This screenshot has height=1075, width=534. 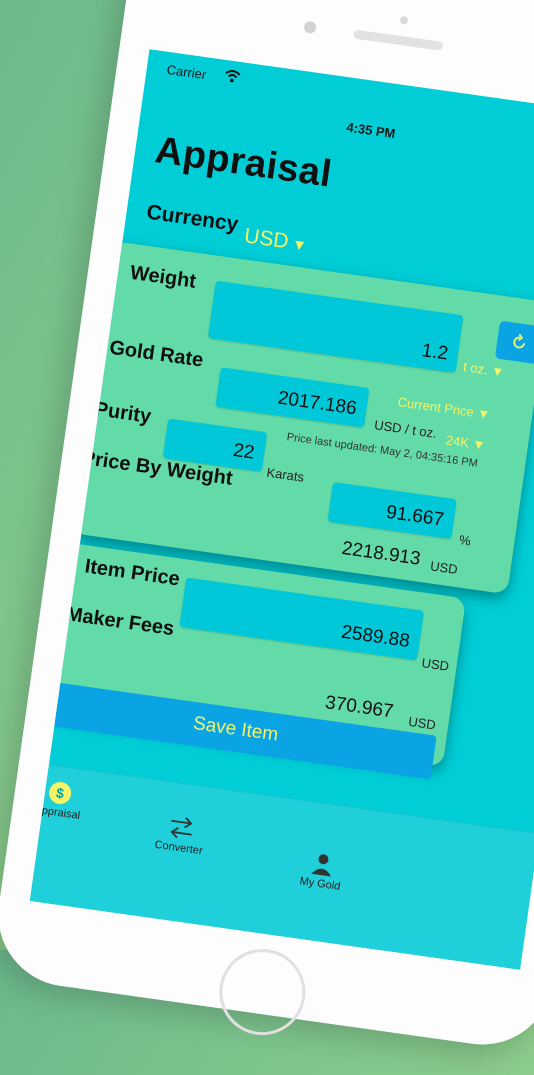 I want to click on refresh-icon, so click(x=519, y=341).